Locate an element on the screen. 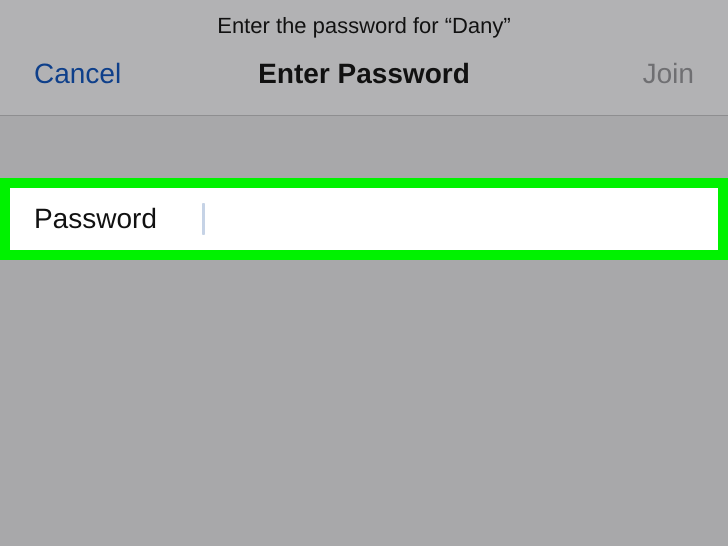  screen-title: Enter Password is located at coordinates (364, 74).